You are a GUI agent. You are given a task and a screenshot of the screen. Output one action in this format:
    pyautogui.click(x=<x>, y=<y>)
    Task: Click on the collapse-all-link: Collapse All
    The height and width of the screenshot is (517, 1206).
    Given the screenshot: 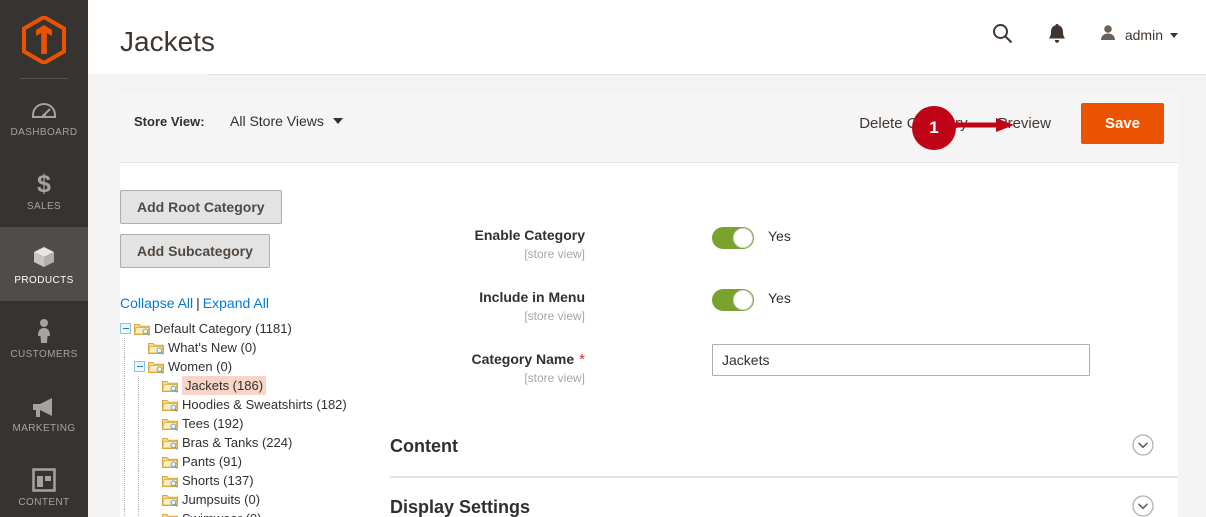 What is the action you would take?
    pyautogui.click(x=156, y=303)
    